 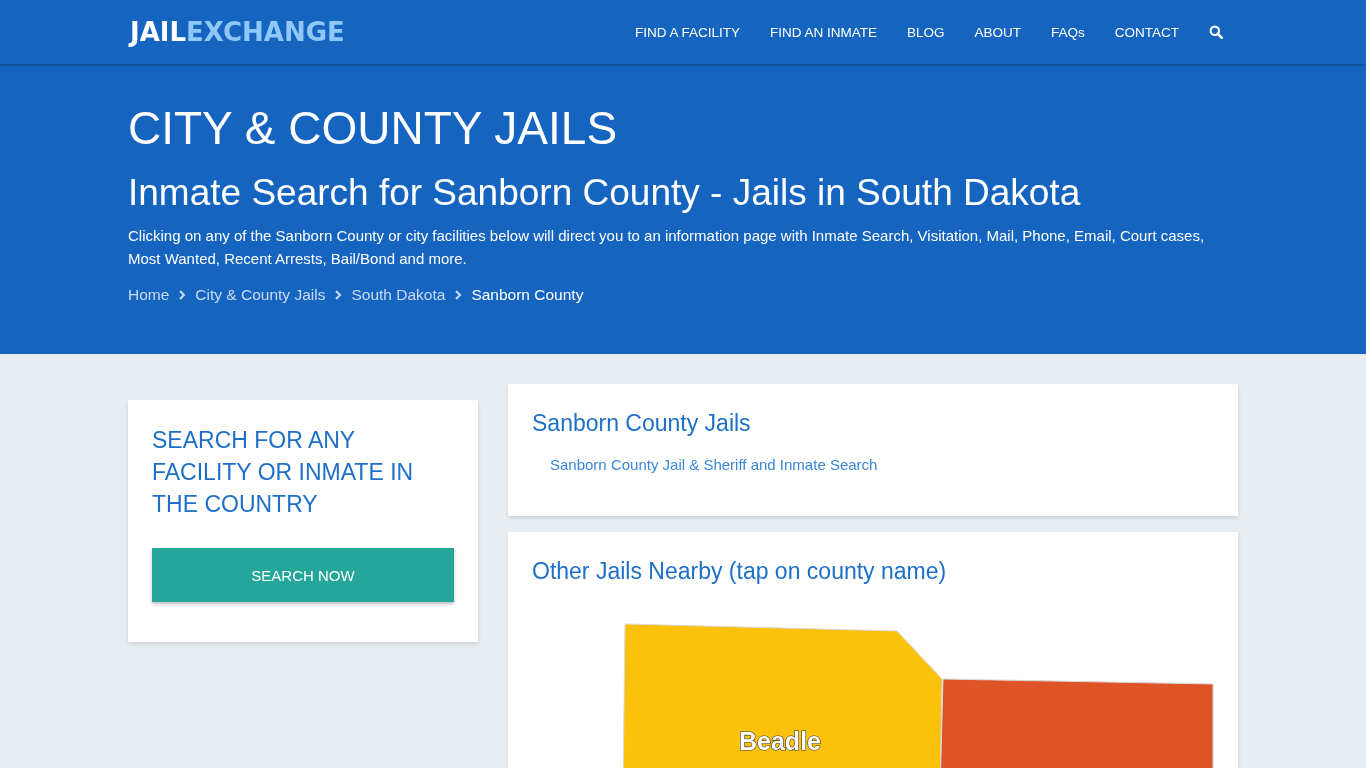 I want to click on nav-link: CONTACT, so click(x=1146, y=32).